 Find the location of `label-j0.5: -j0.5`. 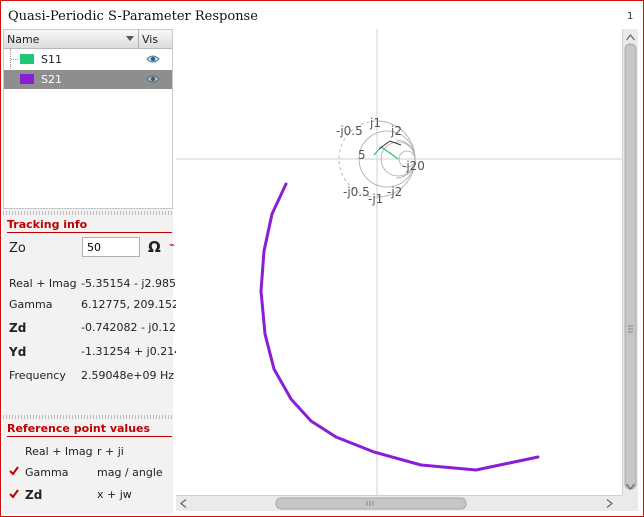

label-j0.5: -j0.5 is located at coordinates (349, 131).